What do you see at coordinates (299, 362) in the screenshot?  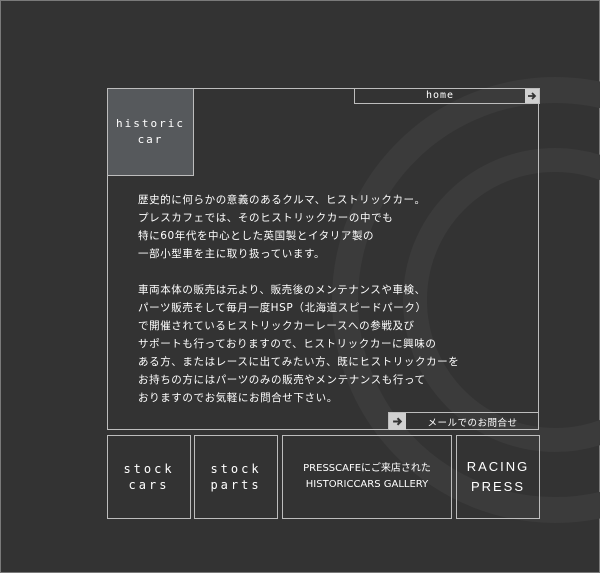 I see `intro-line: ある方、またはレースに出てみたい方、既にヒストリックカーを` at bounding box center [299, 362].